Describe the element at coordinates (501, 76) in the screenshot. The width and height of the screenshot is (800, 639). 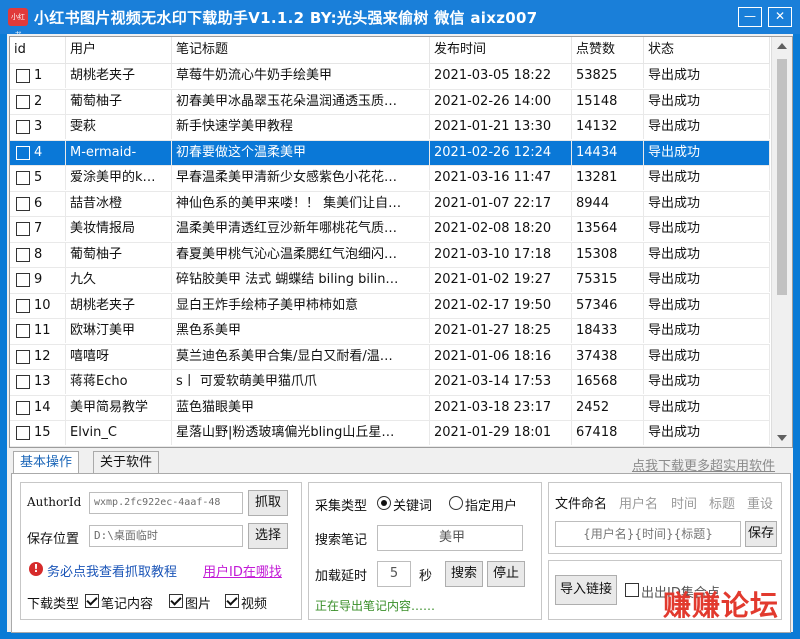
I see `row-time-cell: 2021-03-05 18:22` at that location.